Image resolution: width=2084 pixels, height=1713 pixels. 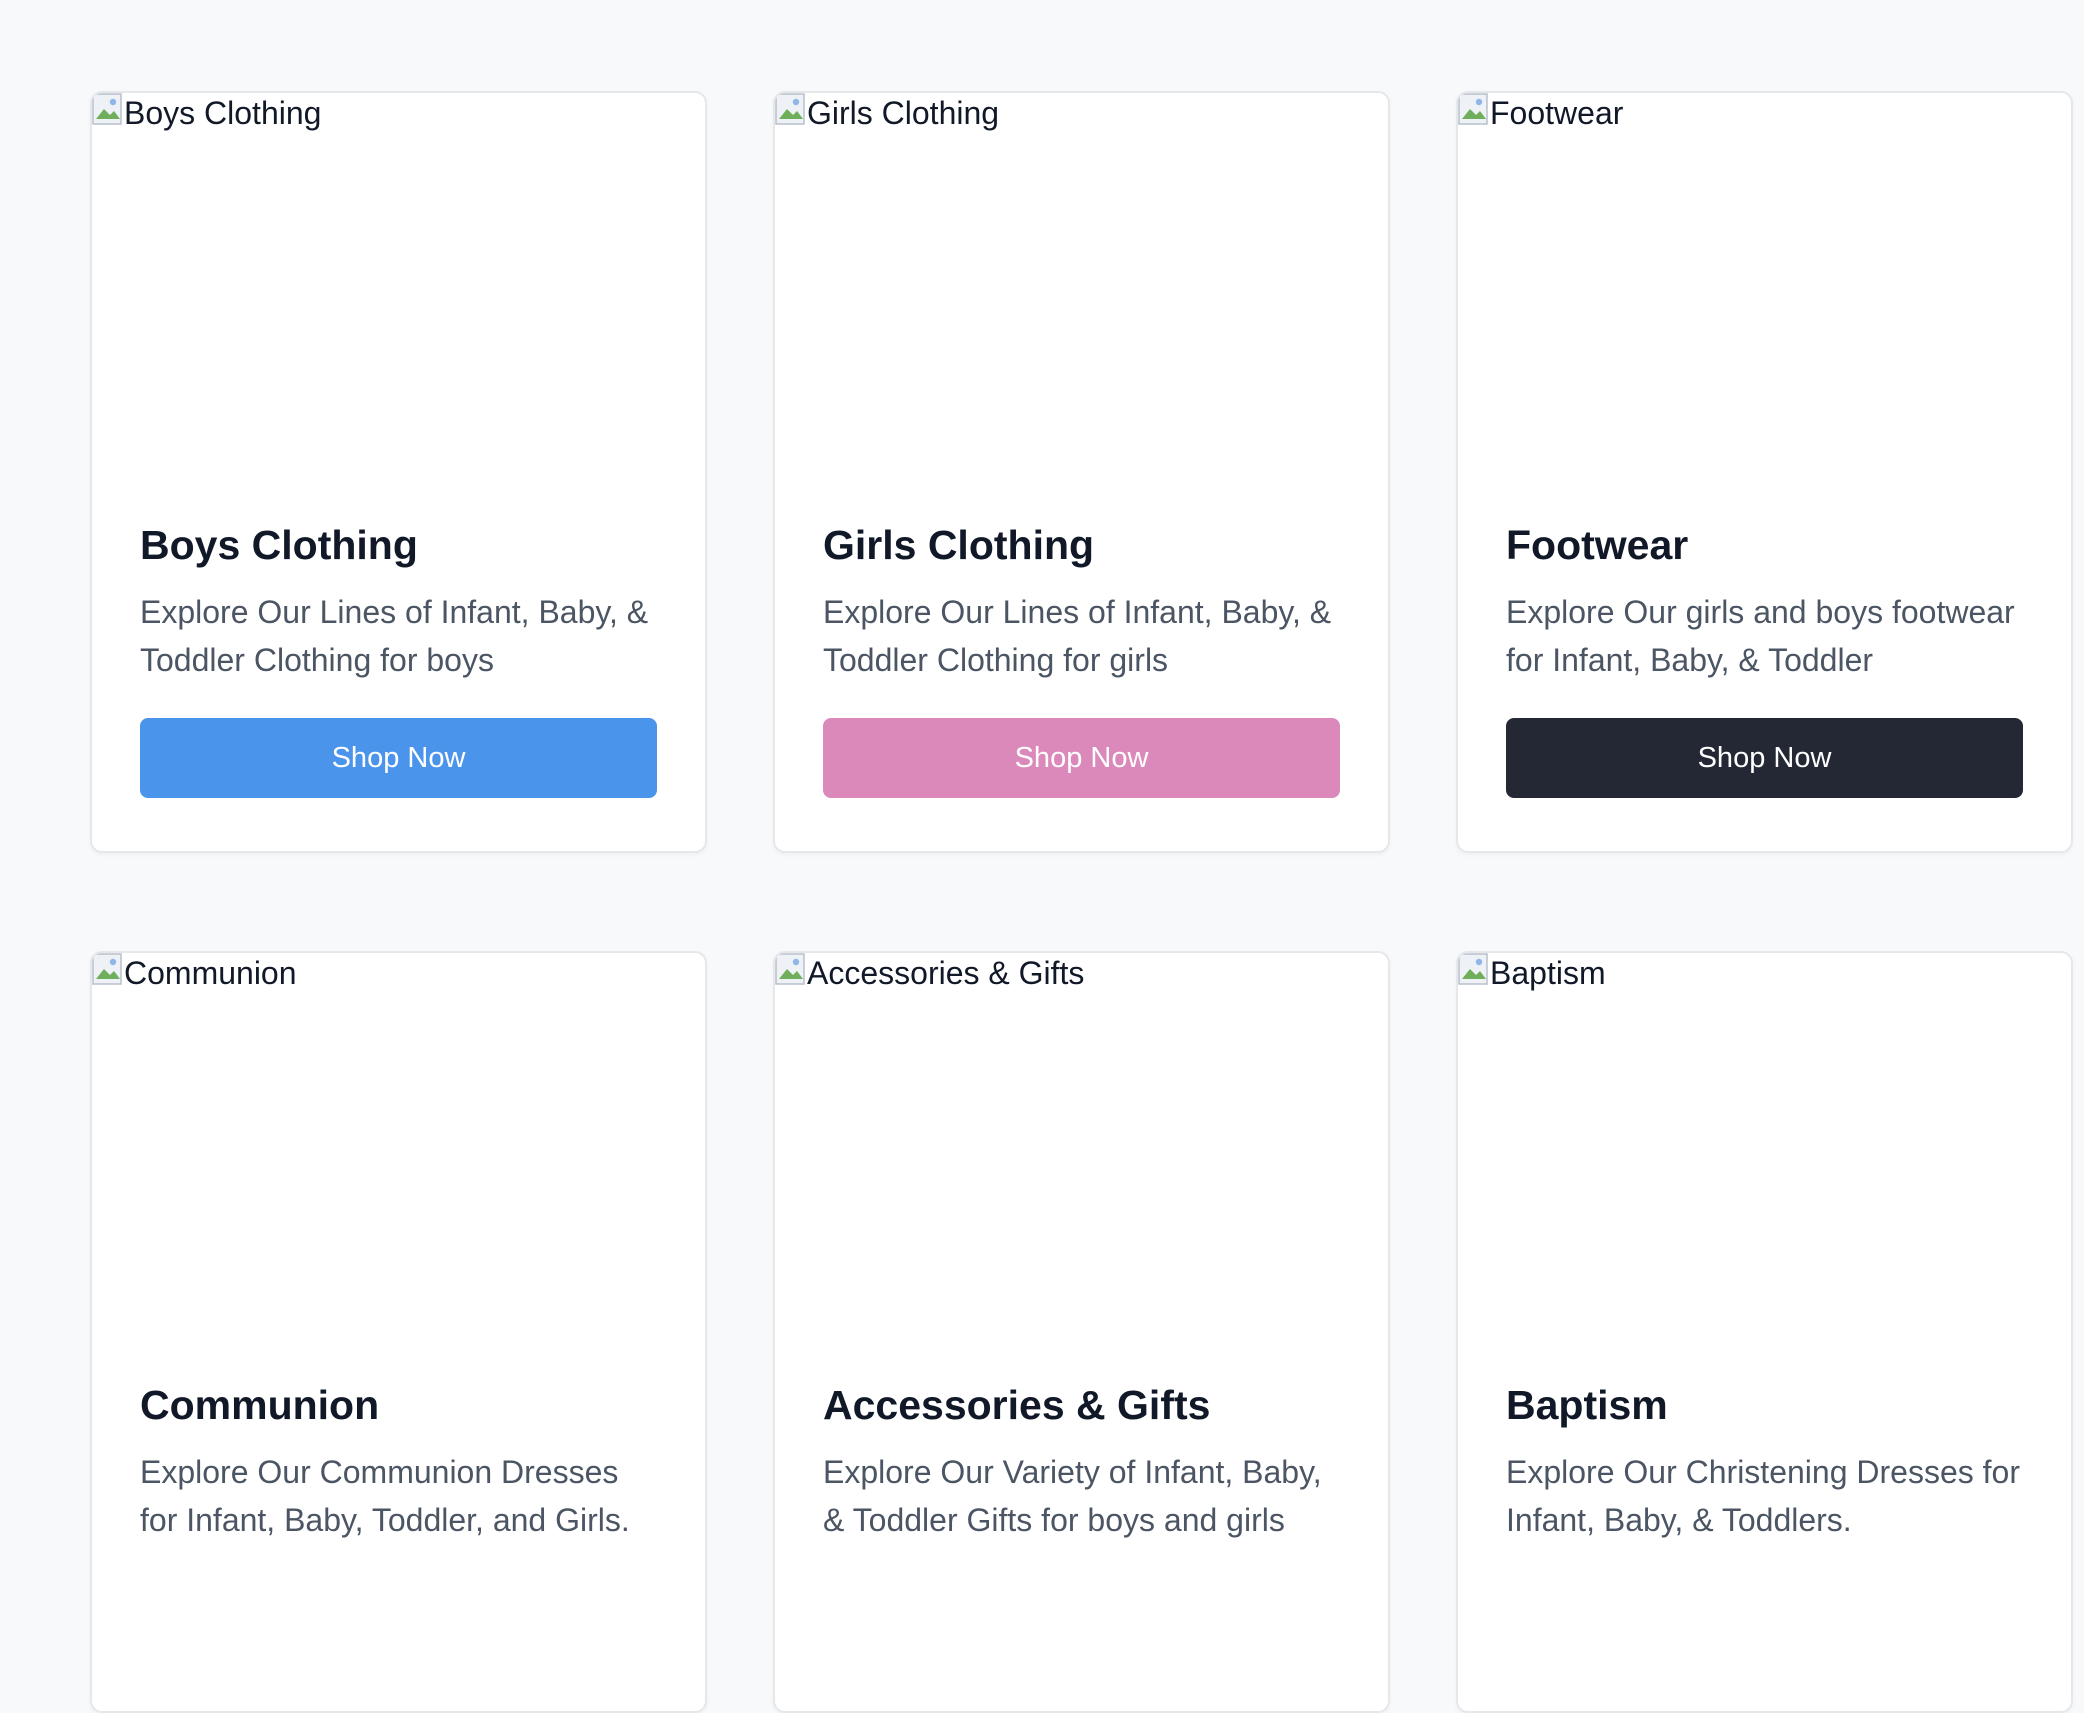 I want to click on broken-image: Girls Clothing, so click(x=887, y=111).